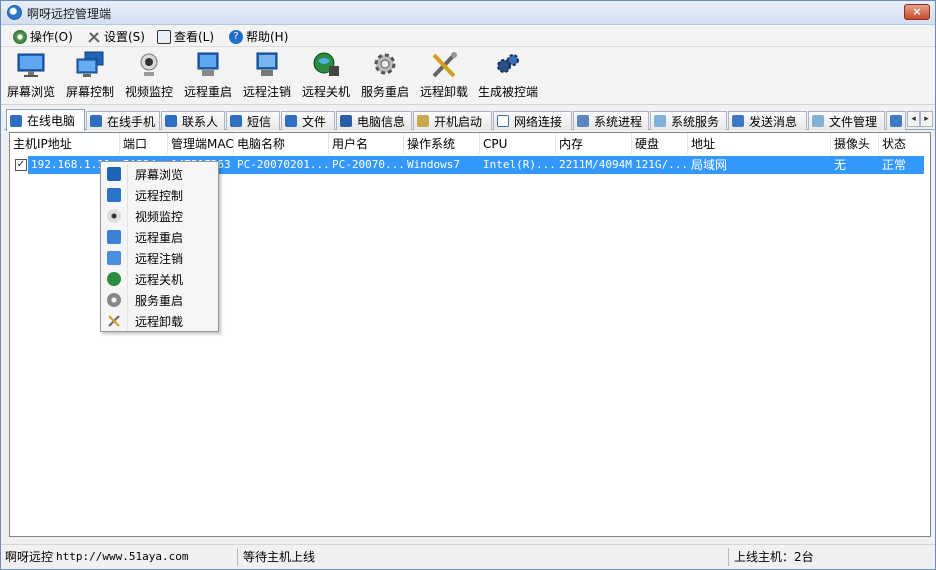  I want to click on file-manager-icon, so click(818, 121).